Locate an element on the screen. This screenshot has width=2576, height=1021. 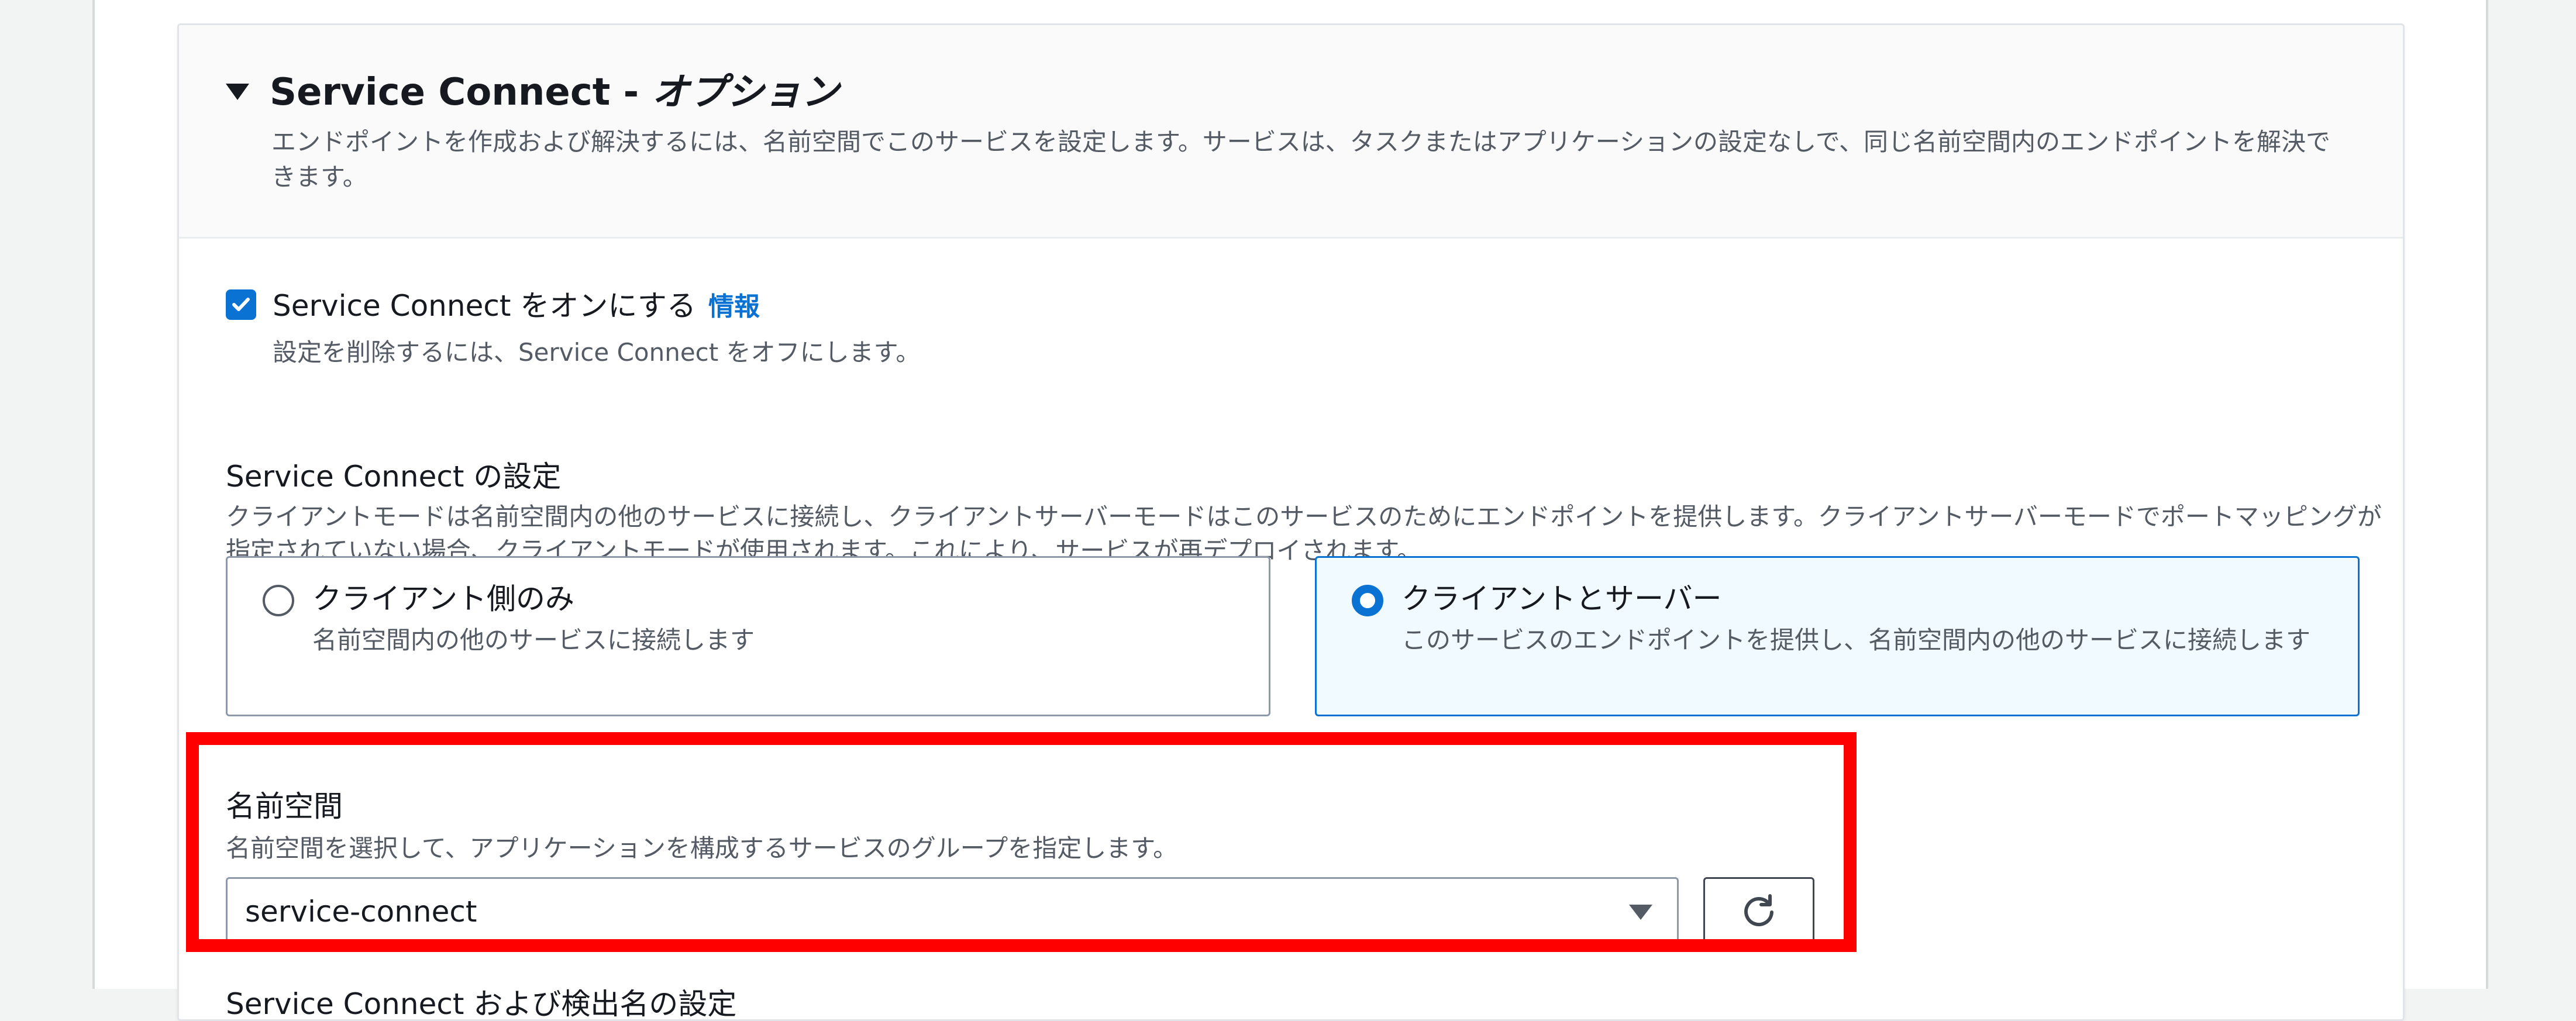
caret-down-icon is located at coordinates (237, 92).